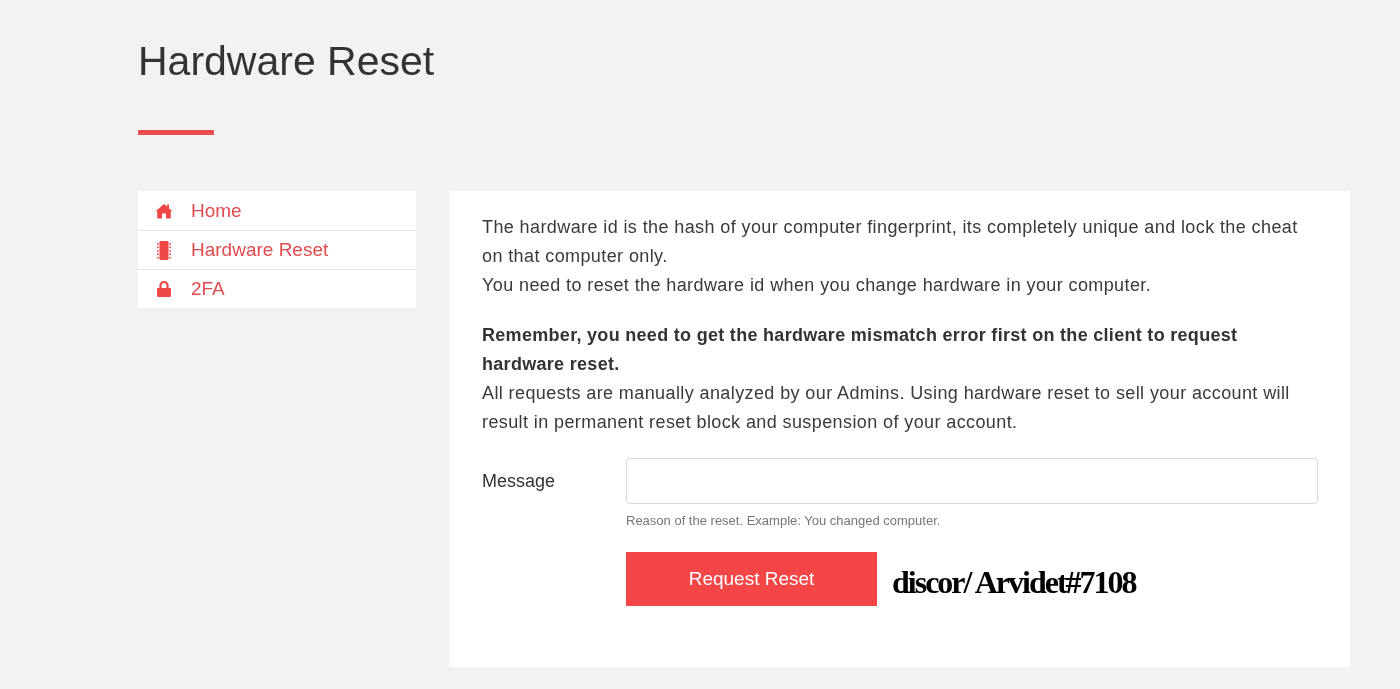  Describe the element at coordinates (860, 350) in the screenshot. I see `notice-text: Remember, you need to get the hardware mismatch error first on the client to request hardware reset.` at that location.